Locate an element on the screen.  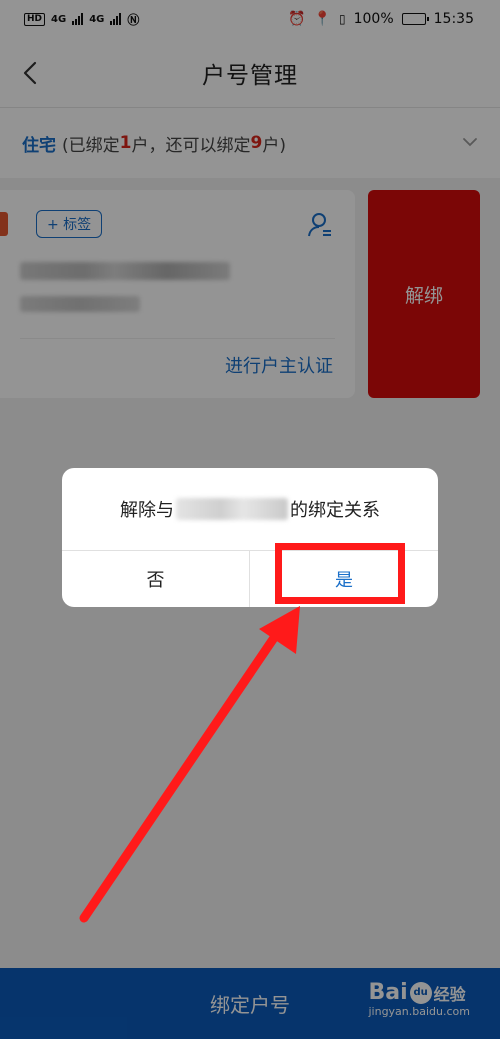
redacted-account-name is located at coordinates (232, 509).